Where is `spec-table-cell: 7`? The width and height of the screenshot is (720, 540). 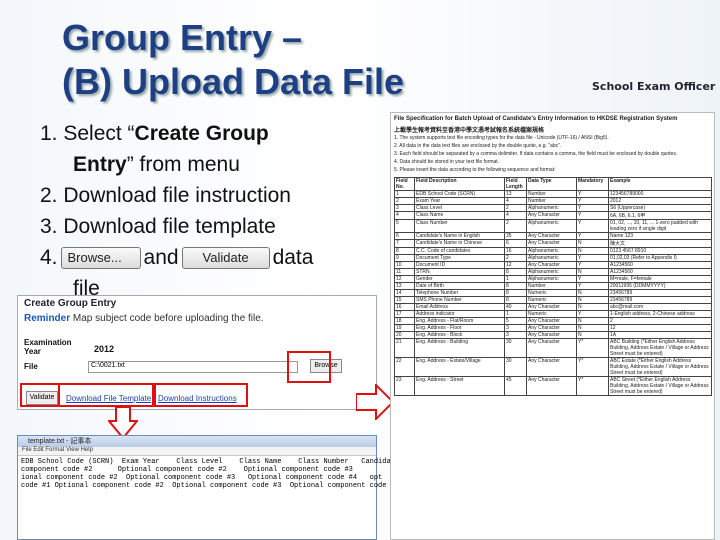 spec-table-cell: 7 is located at coordinates (404, 243).